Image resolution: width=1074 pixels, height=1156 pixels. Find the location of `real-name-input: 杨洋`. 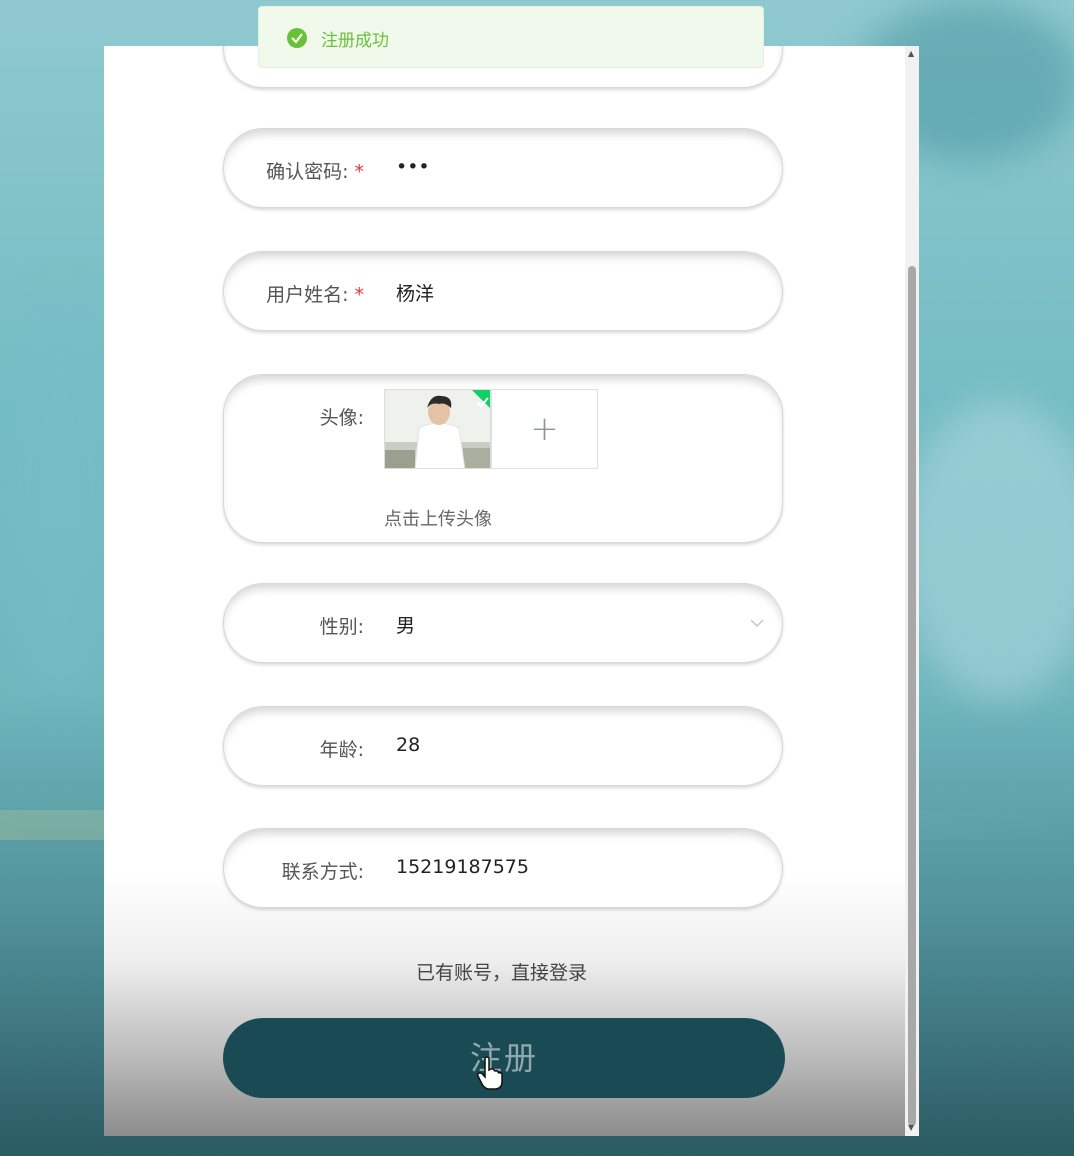

real-name-input: 杨洋 is located at coordinates (415, 292).